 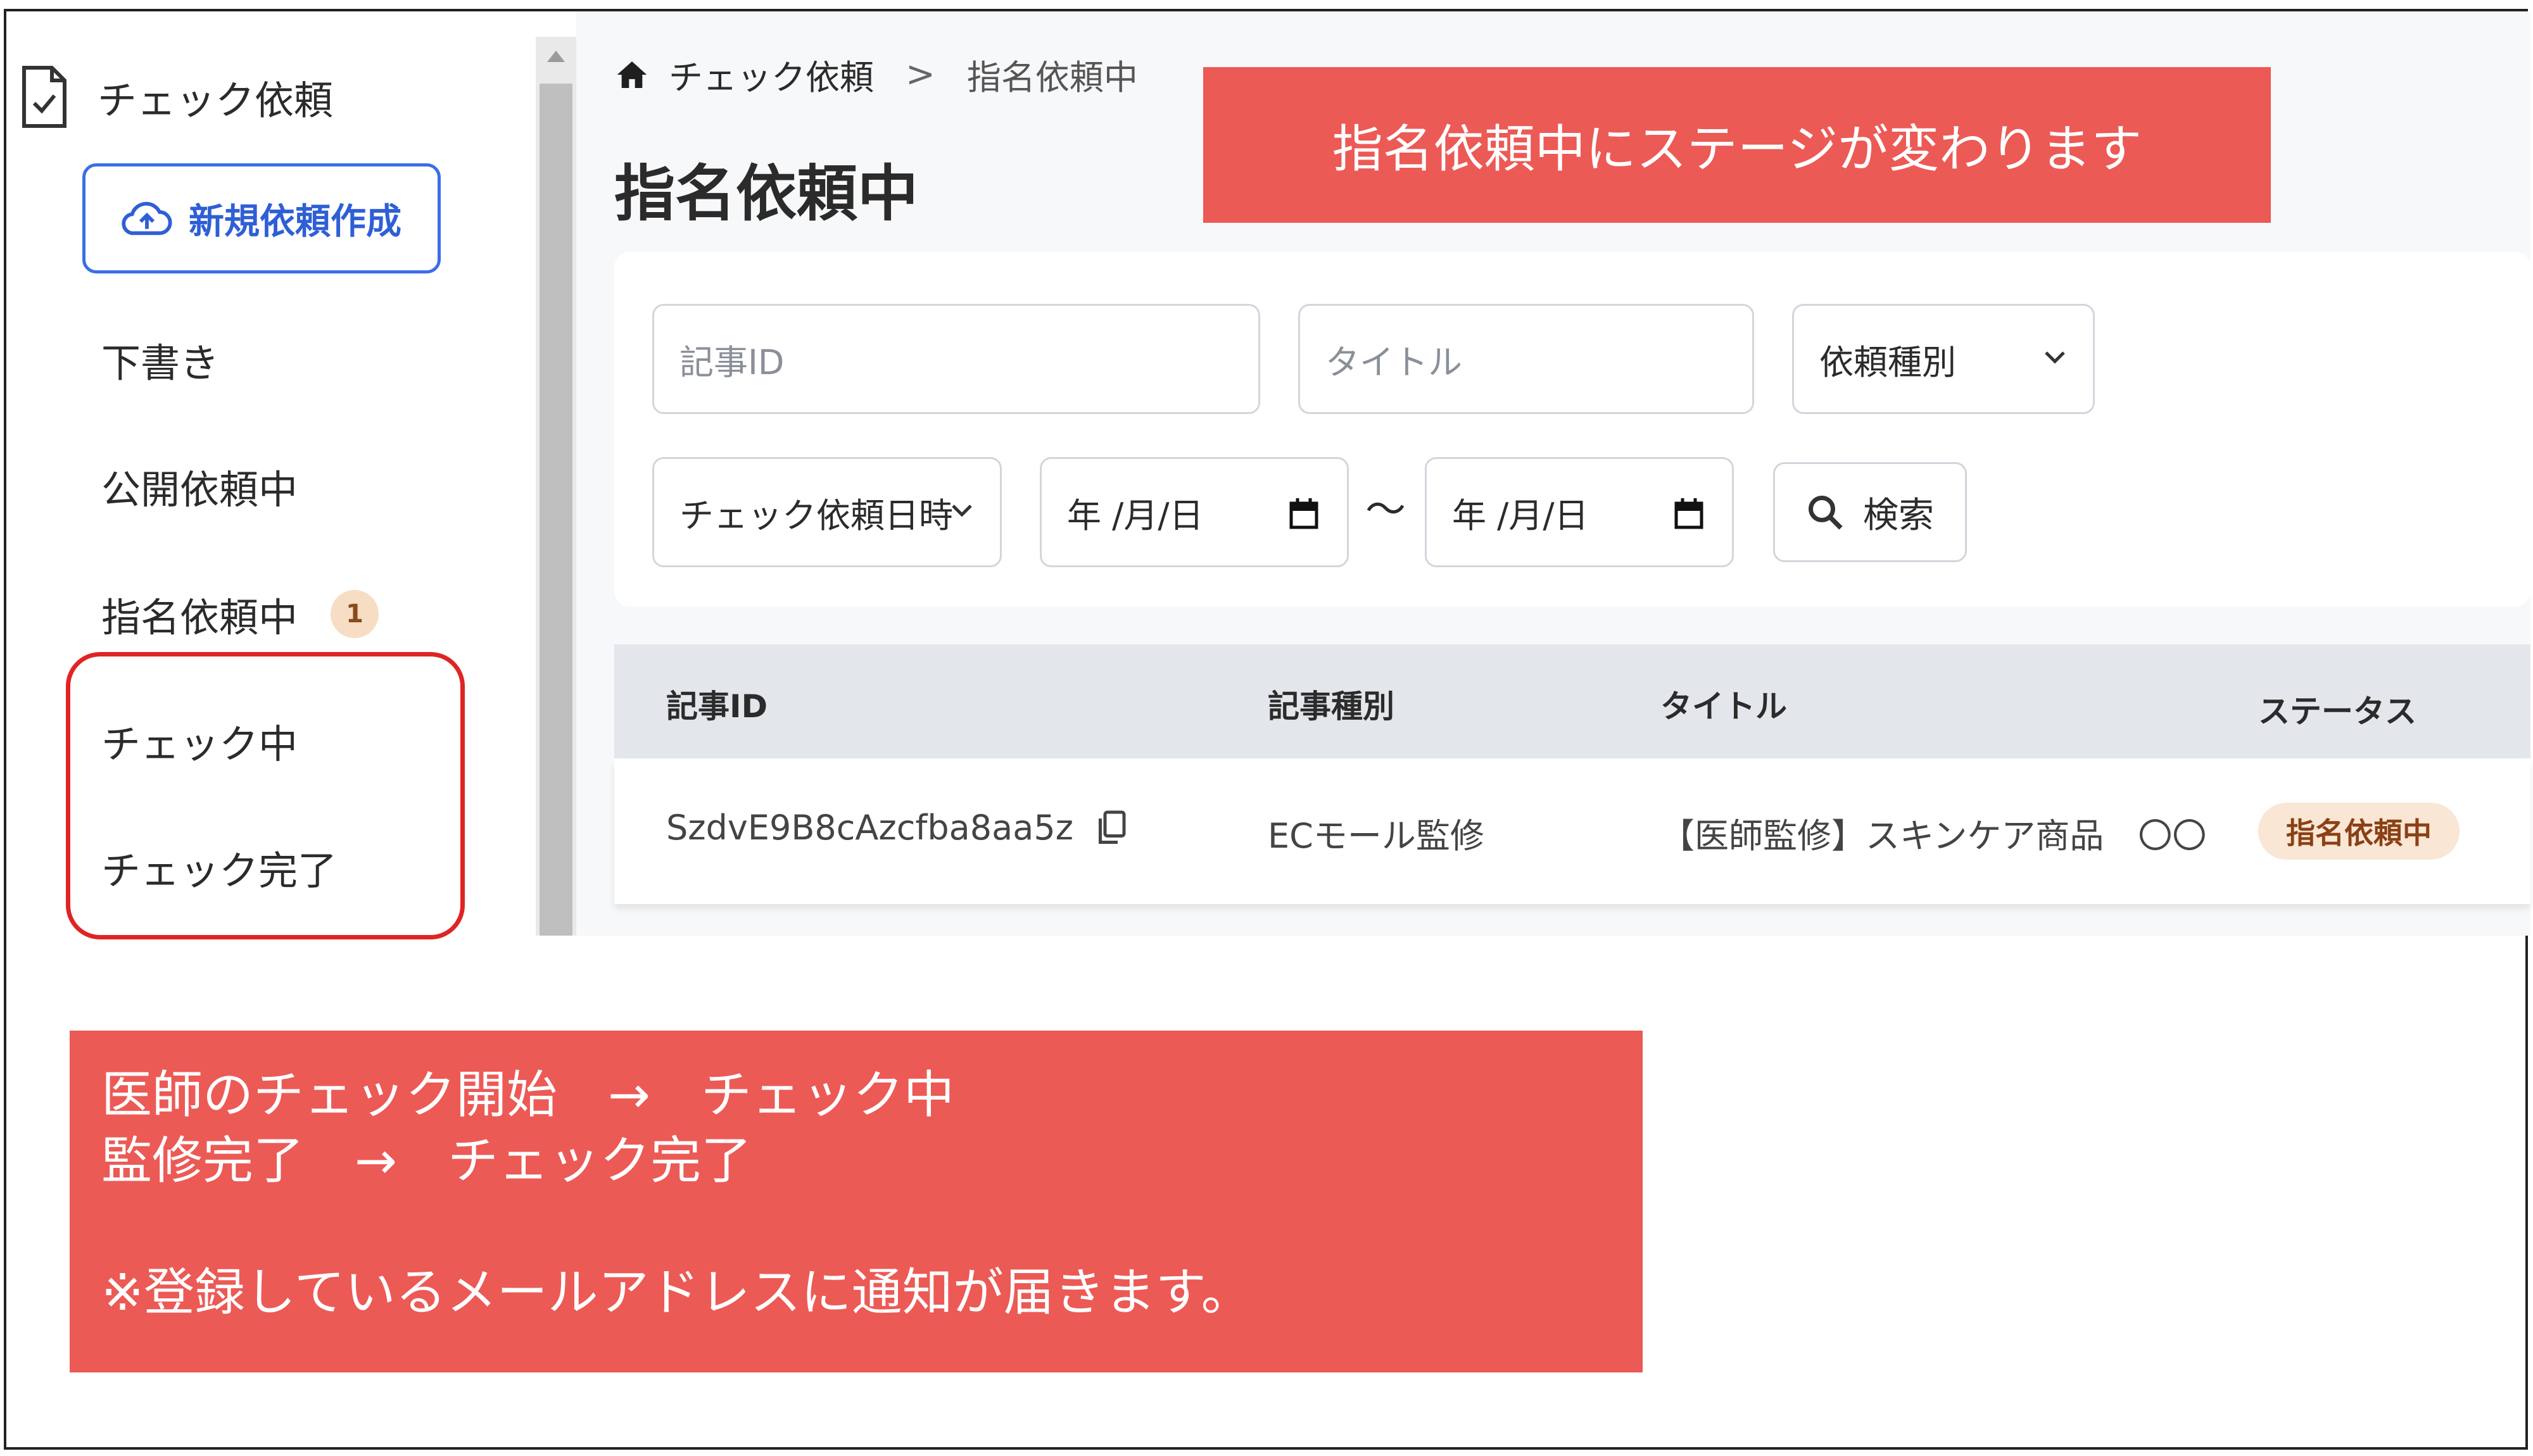 I want to click on request-type-value: 依頼種別, so click(x=1887, y=362).